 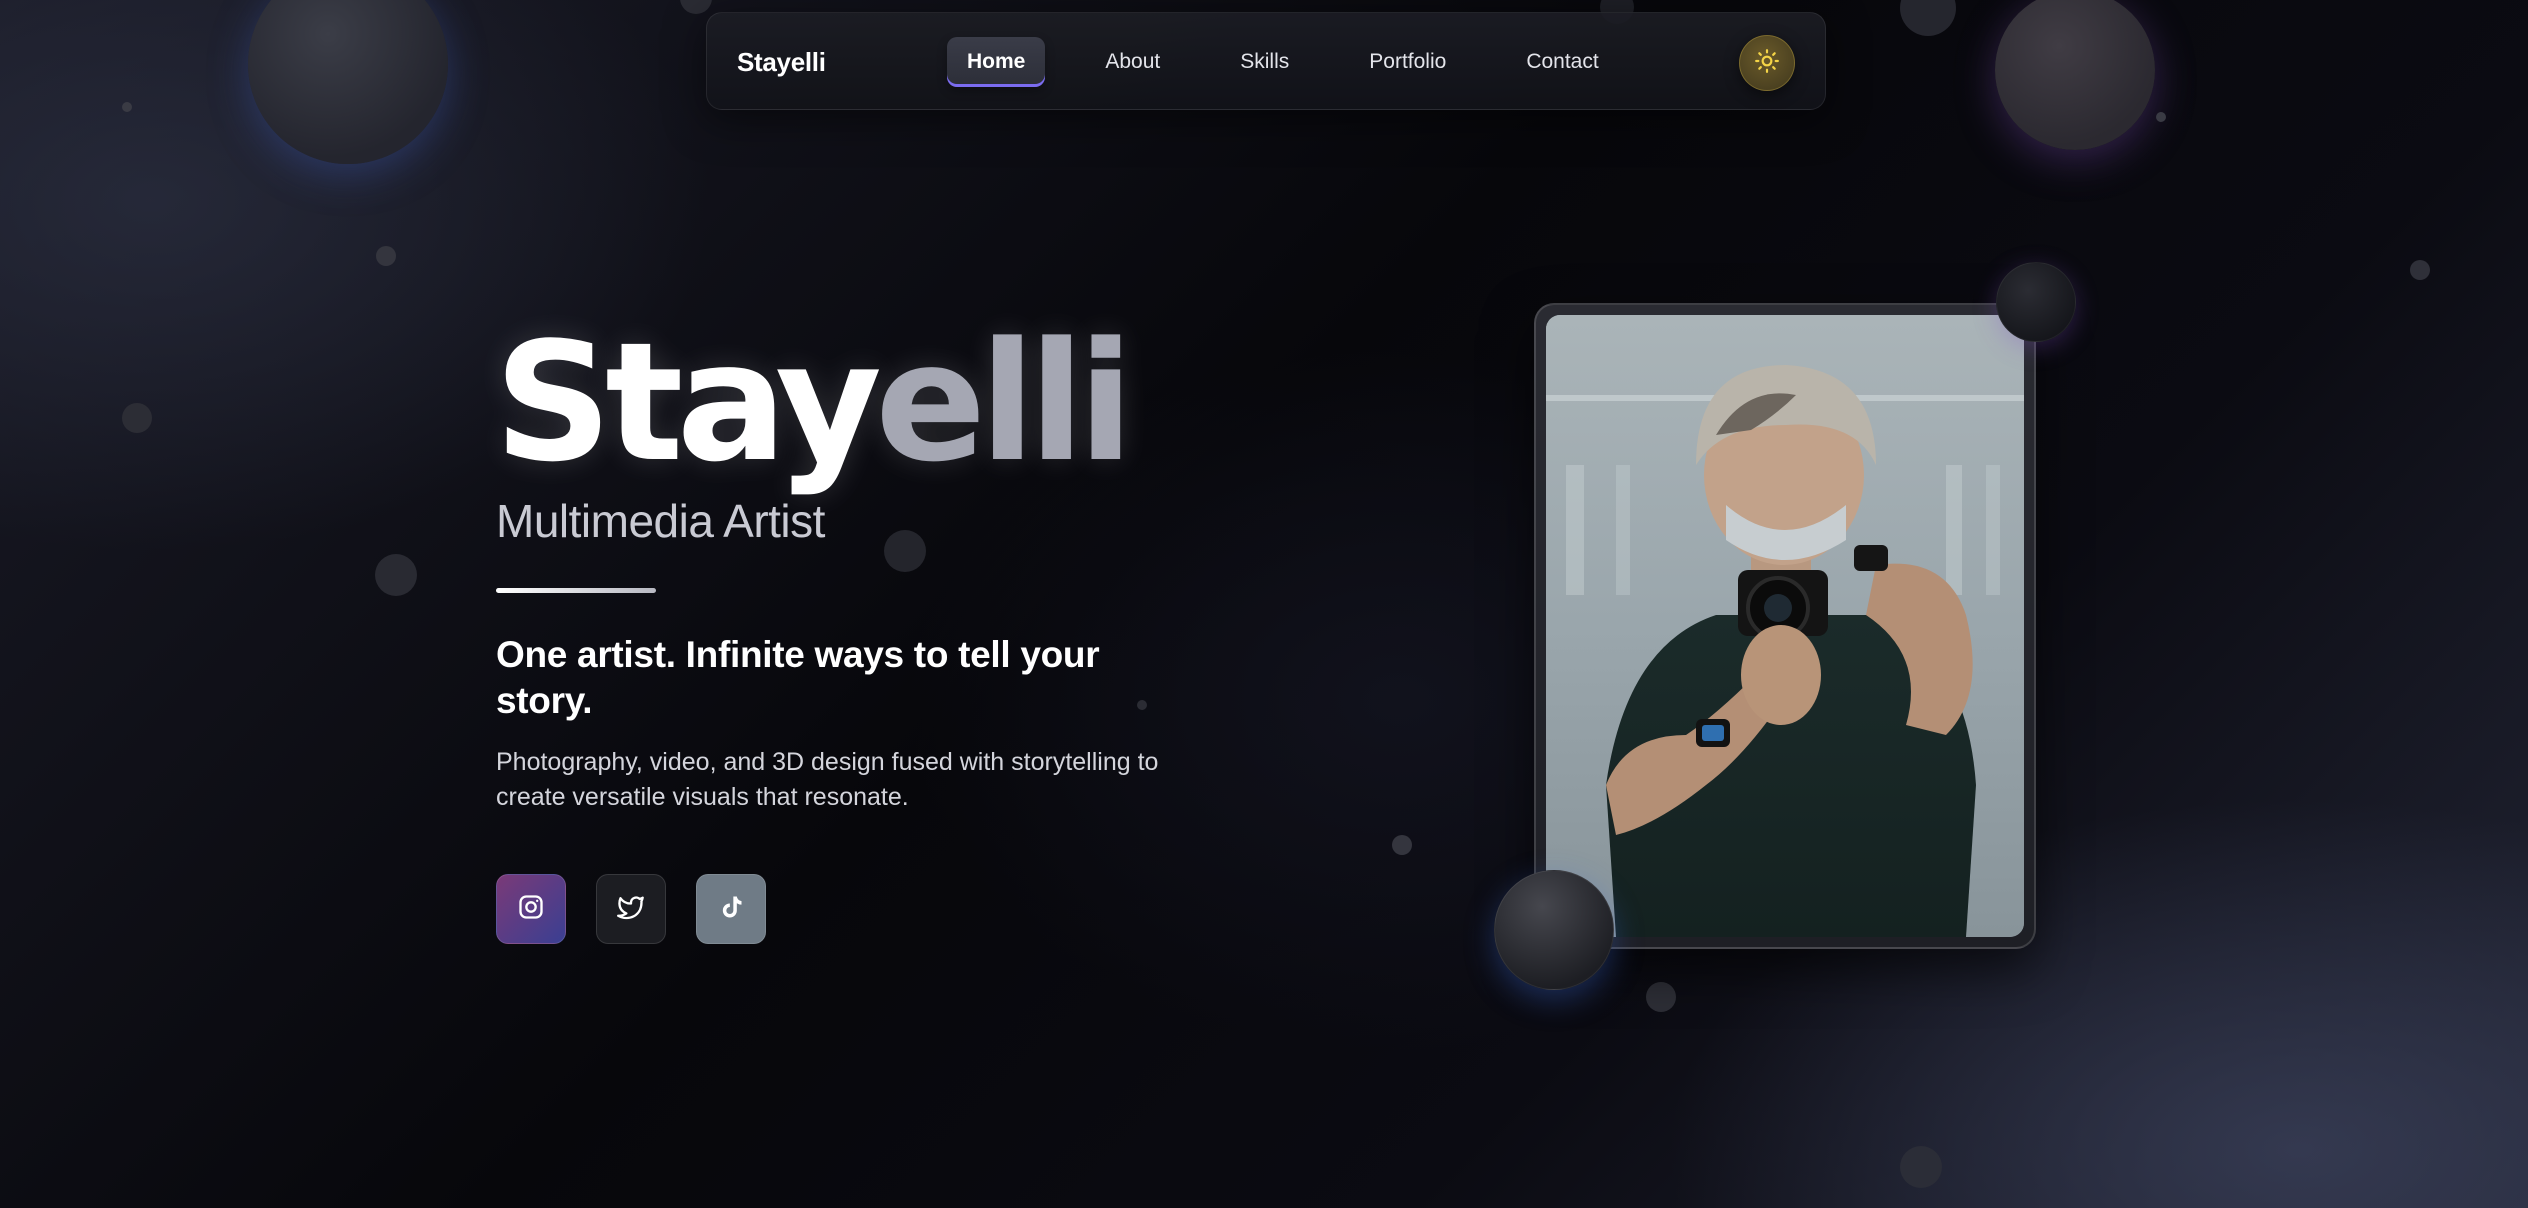 I want to click on nav-link-about: About, so click(x=1132, y=62).